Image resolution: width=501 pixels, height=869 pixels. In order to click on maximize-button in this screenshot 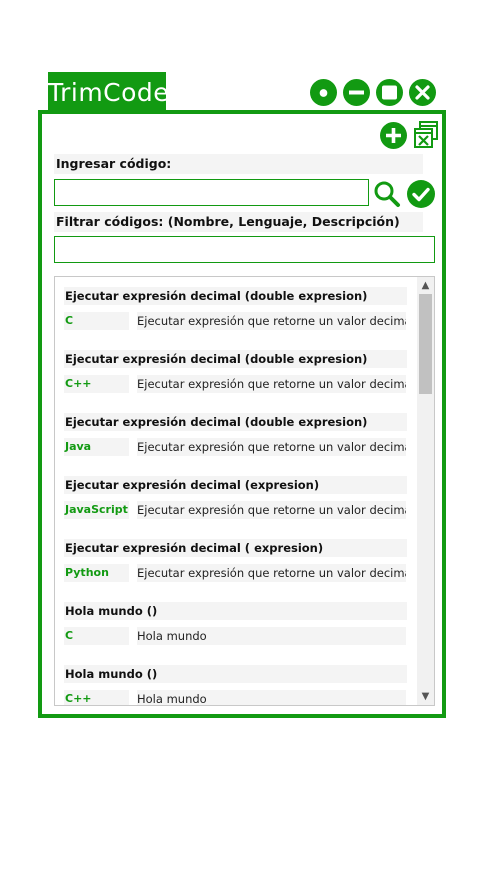, I will do `click(389, 92)`.